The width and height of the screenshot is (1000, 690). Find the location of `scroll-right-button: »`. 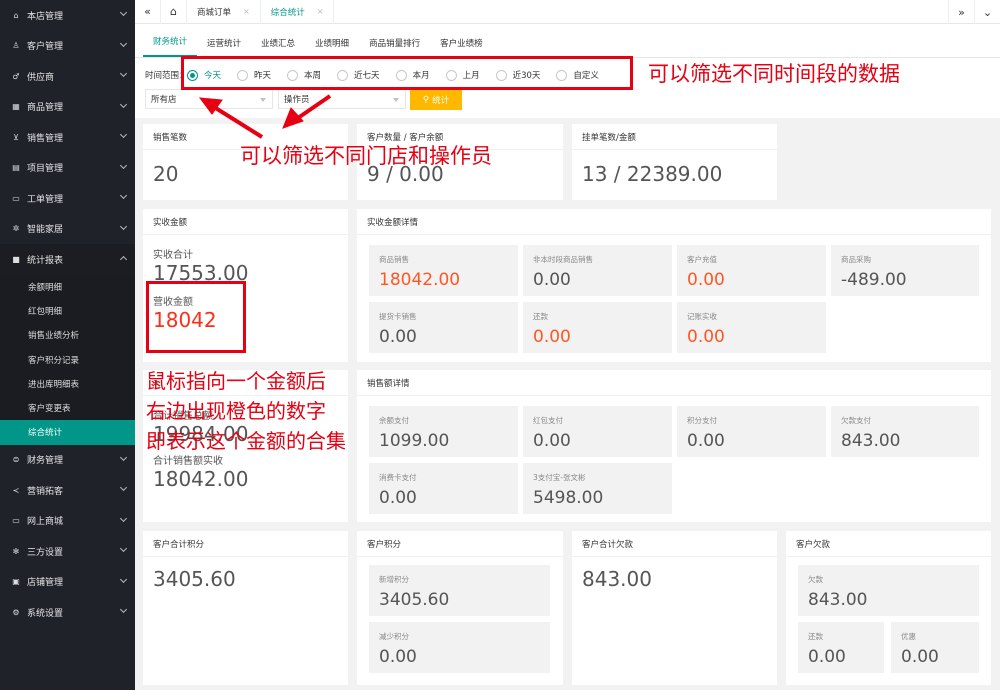

scroll-right-button: » is located at coordinates (961, 12).